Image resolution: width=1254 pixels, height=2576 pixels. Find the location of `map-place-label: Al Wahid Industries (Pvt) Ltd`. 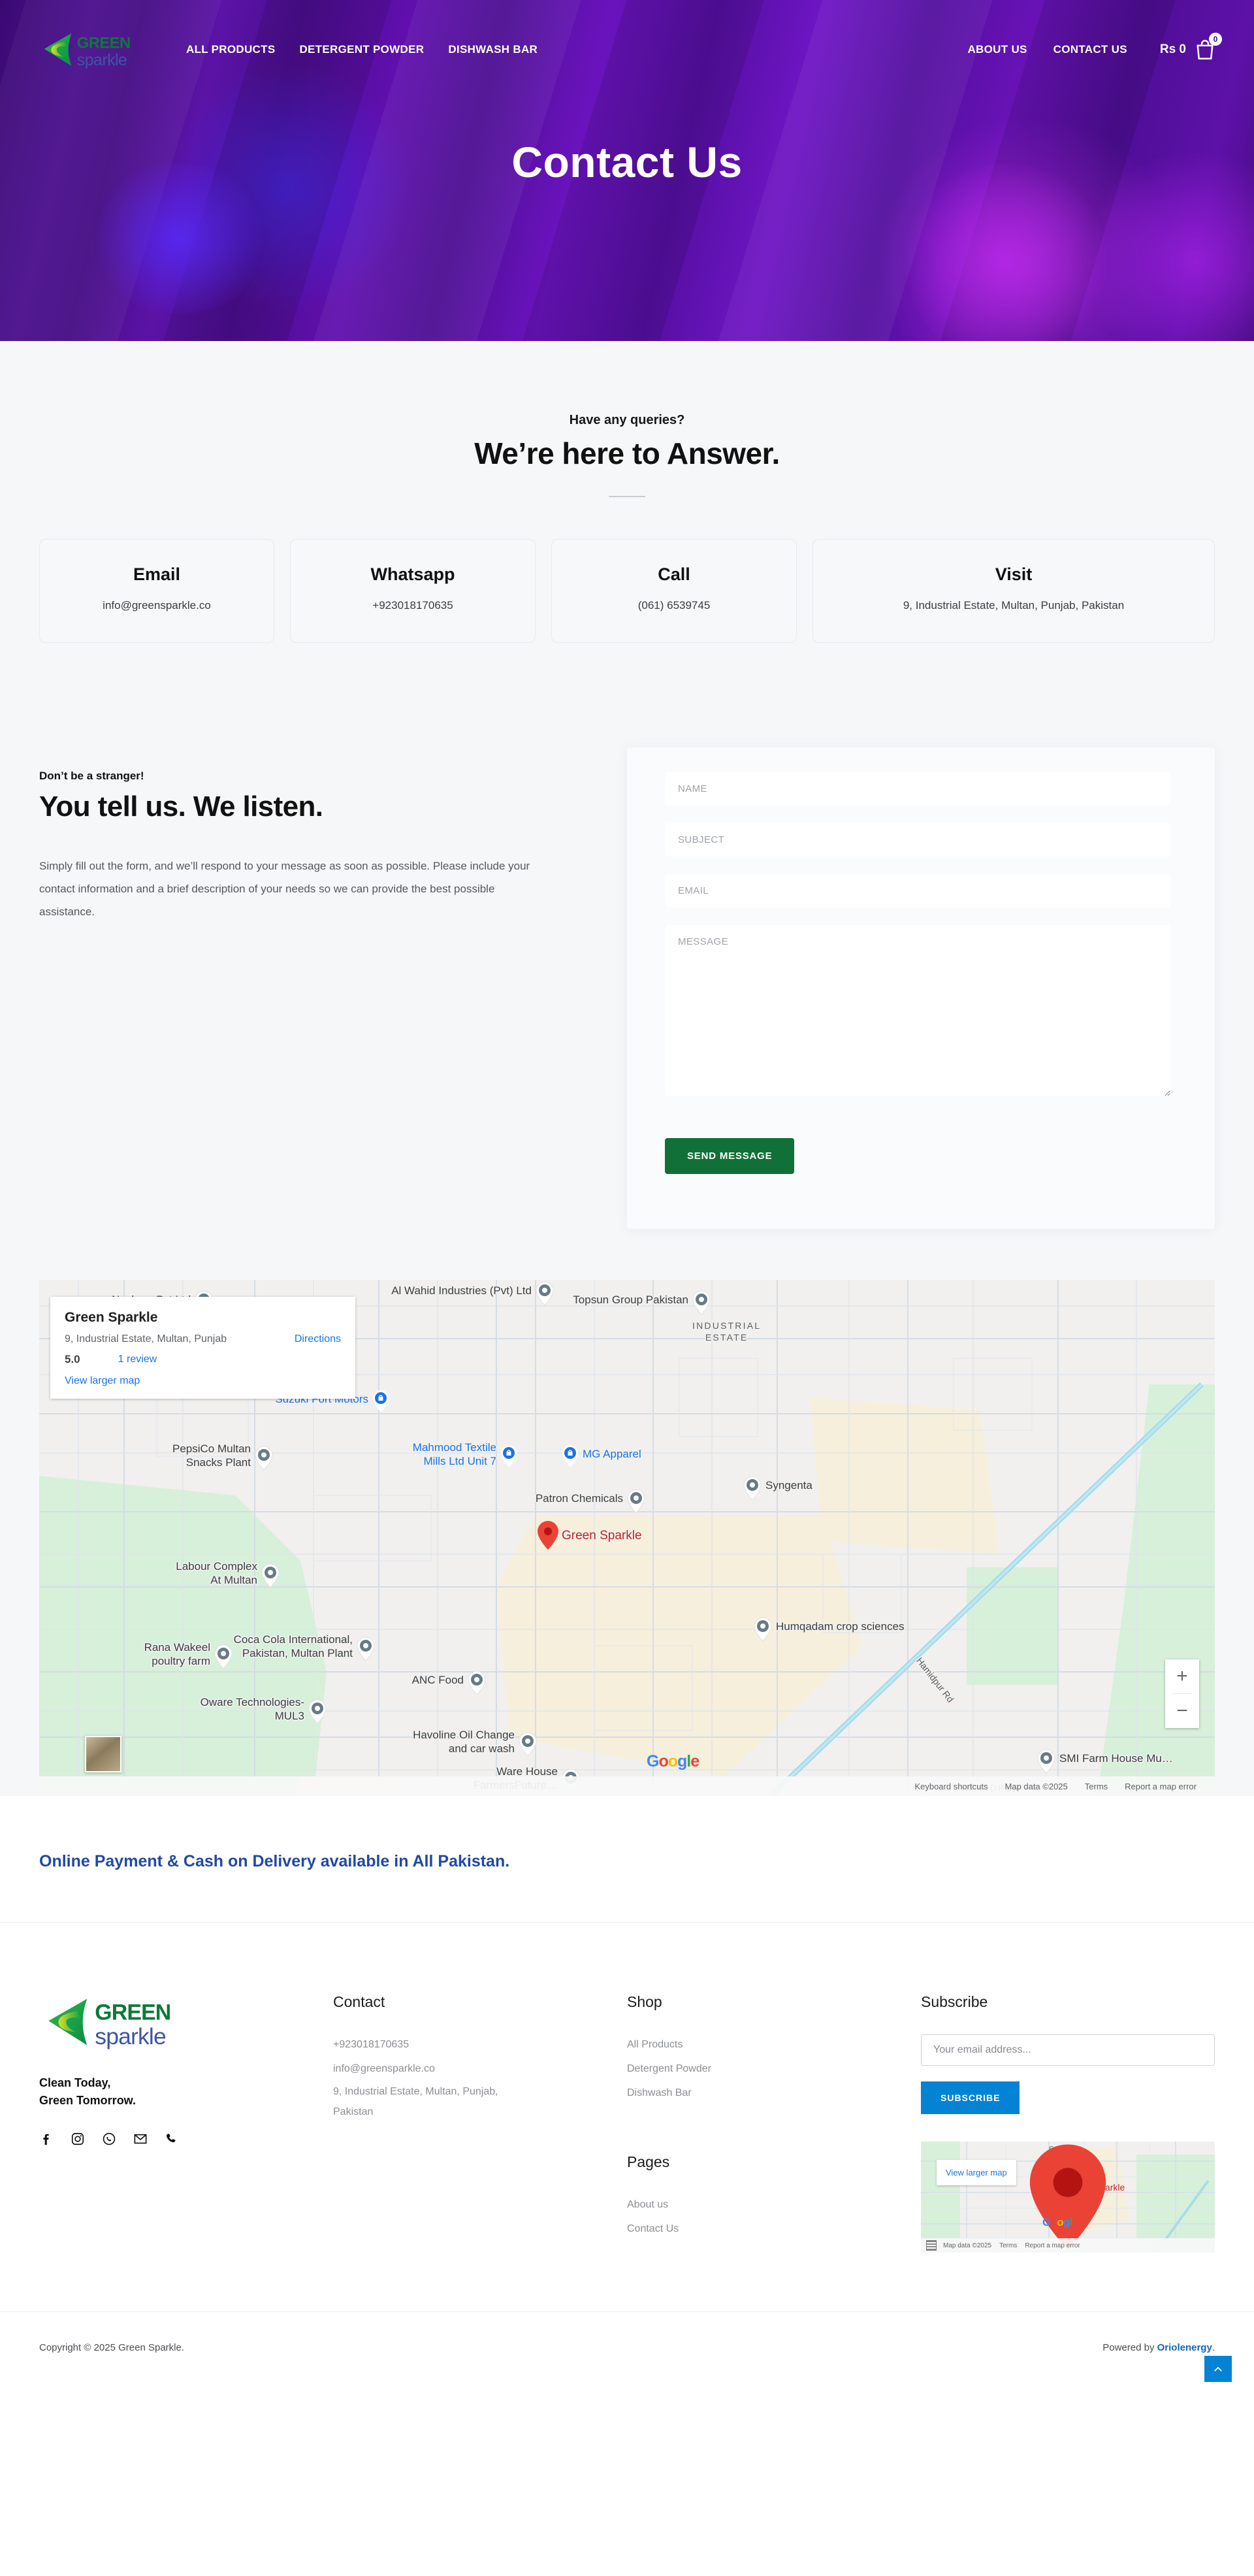

map-place-label: Al Wahid Industries (Pvt) Ltd is located at coordinates (461, 1290).